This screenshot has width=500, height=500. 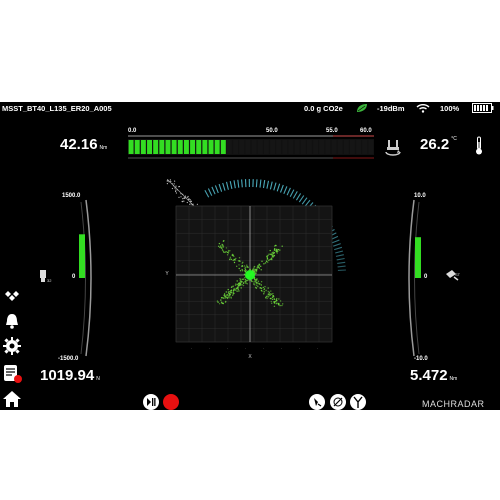 What do you see at coordinates (433, 376) in the screenshot?
I see `bending-readout: 5.472 Nm` at bounding box center [433, 376].